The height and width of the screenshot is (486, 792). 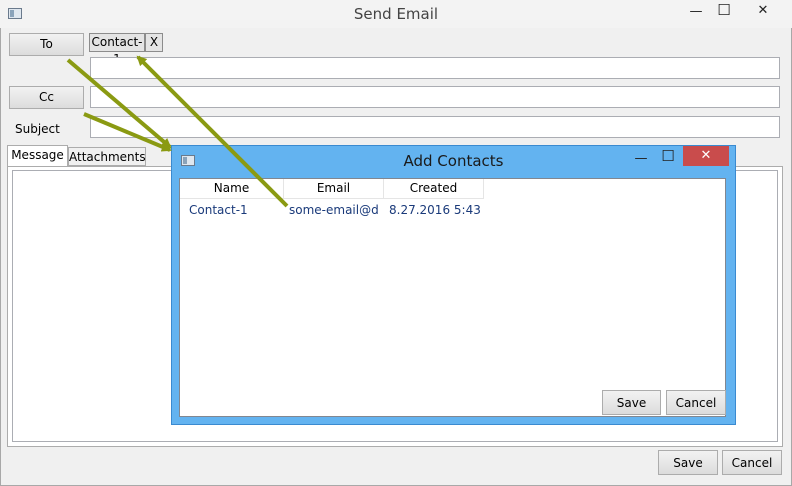 I want to click on subject-label: Subject, so click(x=37, y=129).